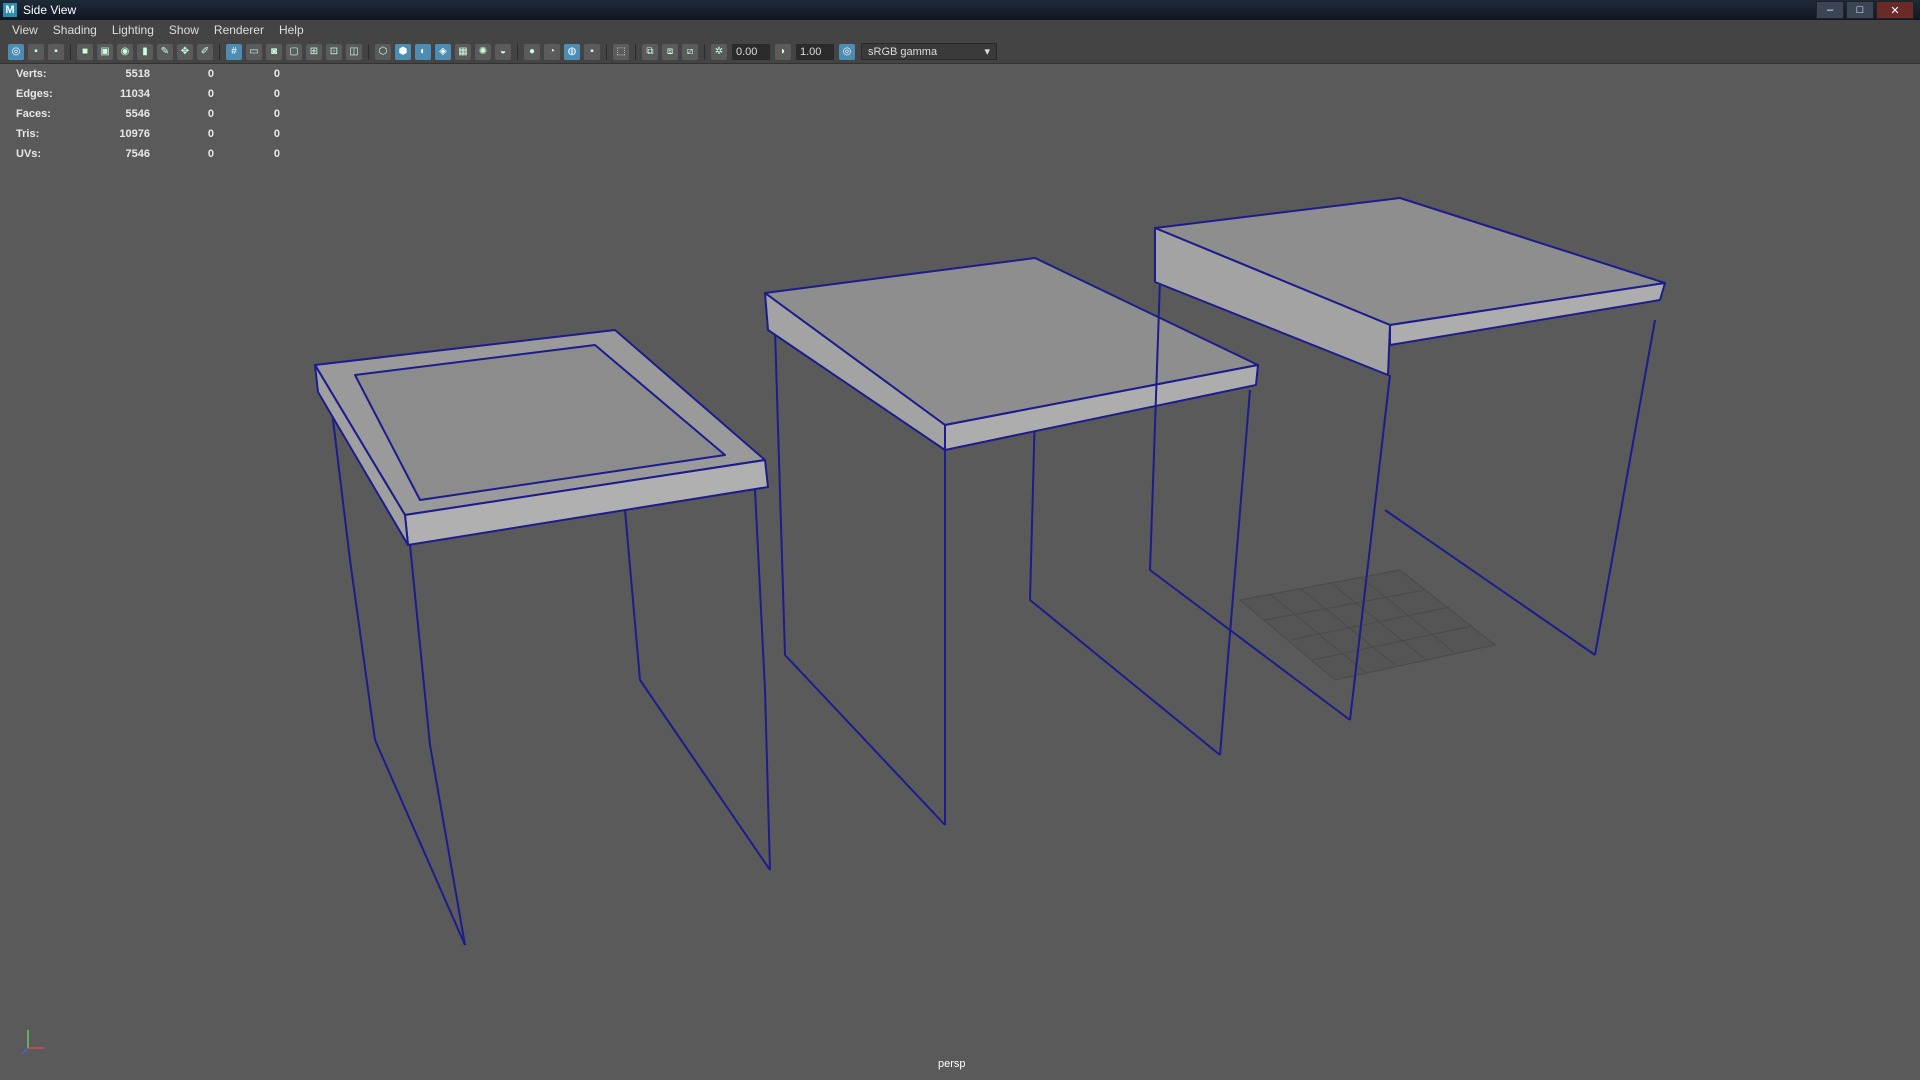  What do you see at coordinates (294, 51) in the screenshot?
I see `gate-mask-icon: ▢` at bounding box center [294, 51].